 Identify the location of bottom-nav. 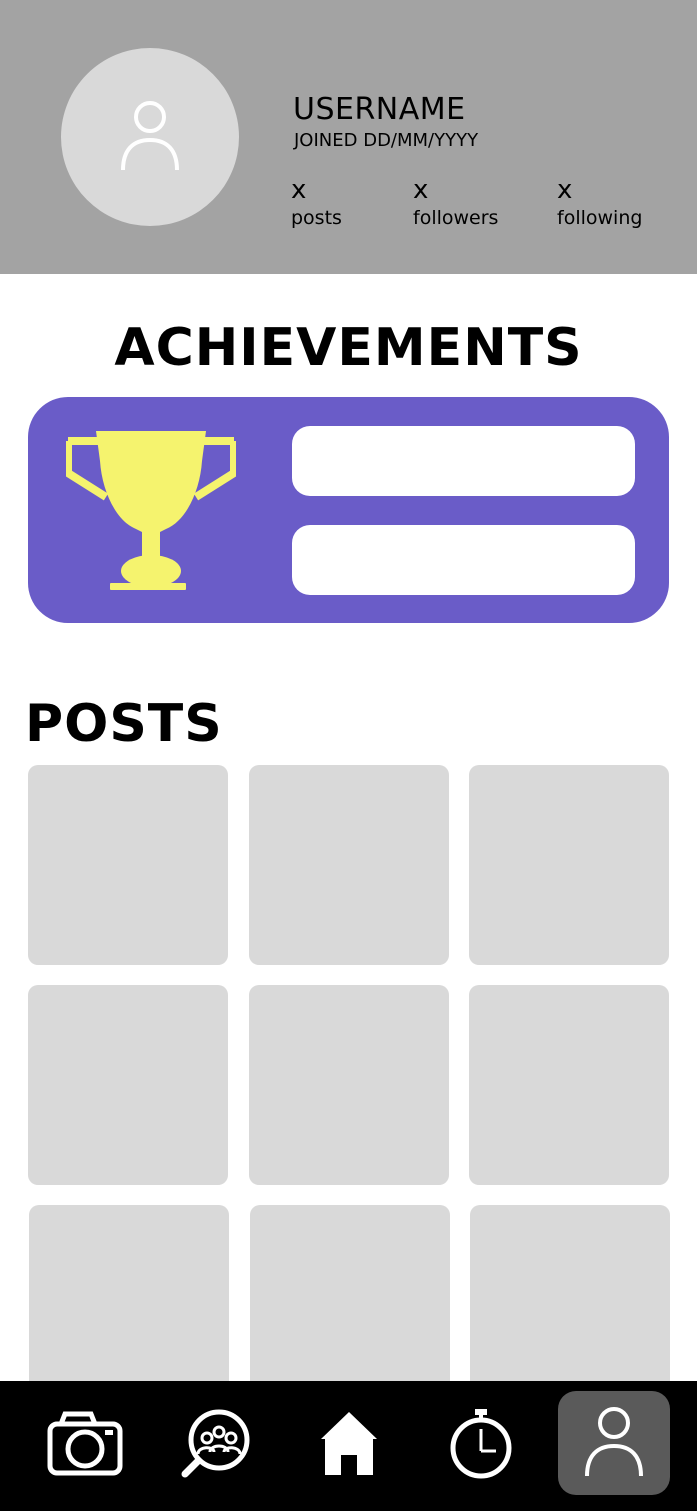
(348, 1446).